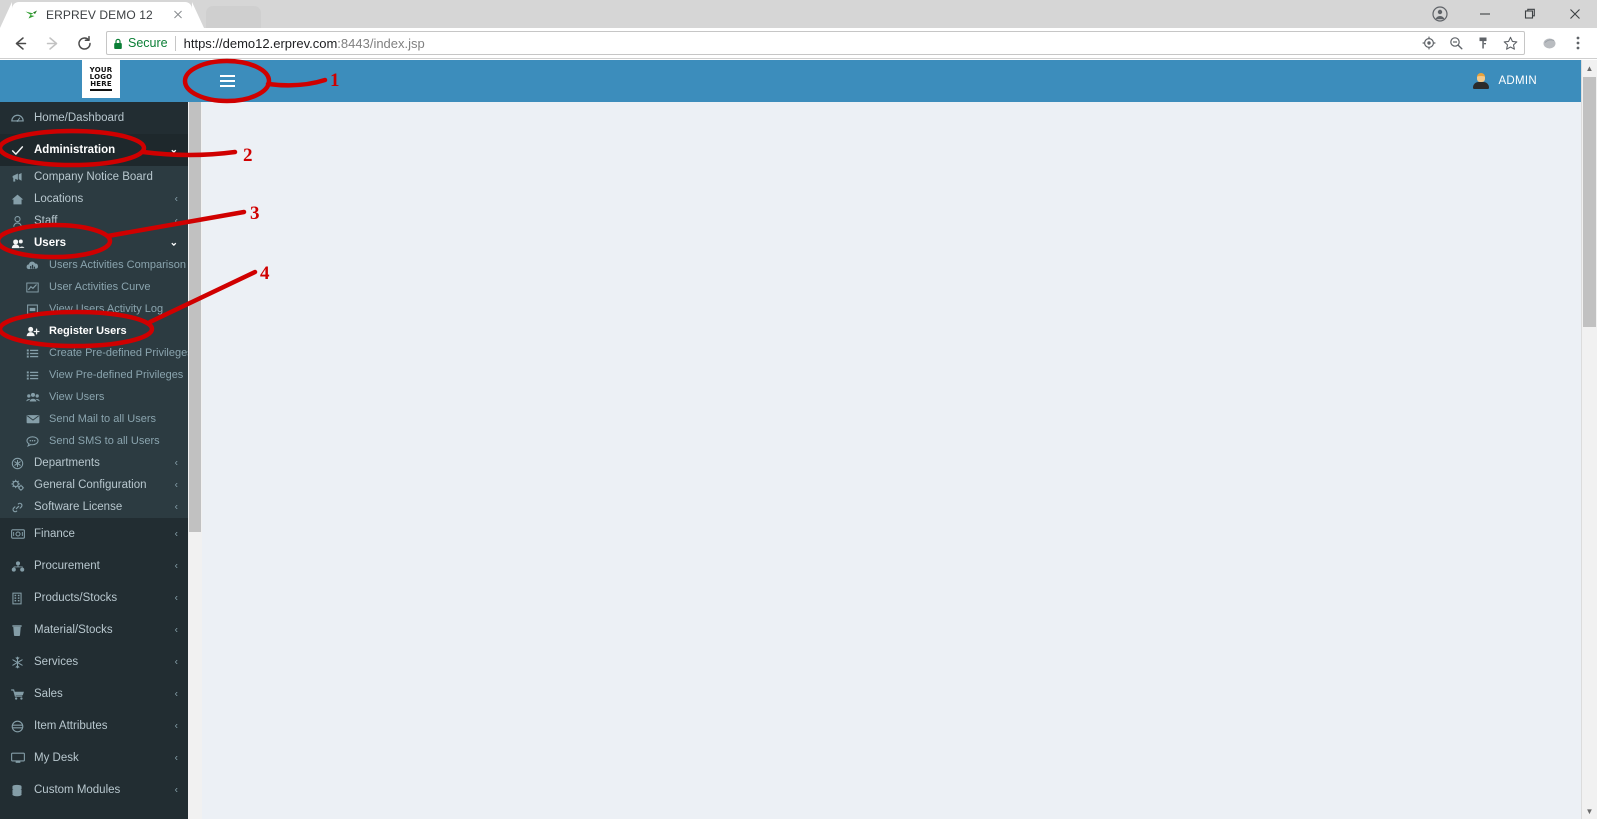  What do you see at coordinates (18, 507) in the screenshot?
I see `link-icon` at bounding box center [18, 507].